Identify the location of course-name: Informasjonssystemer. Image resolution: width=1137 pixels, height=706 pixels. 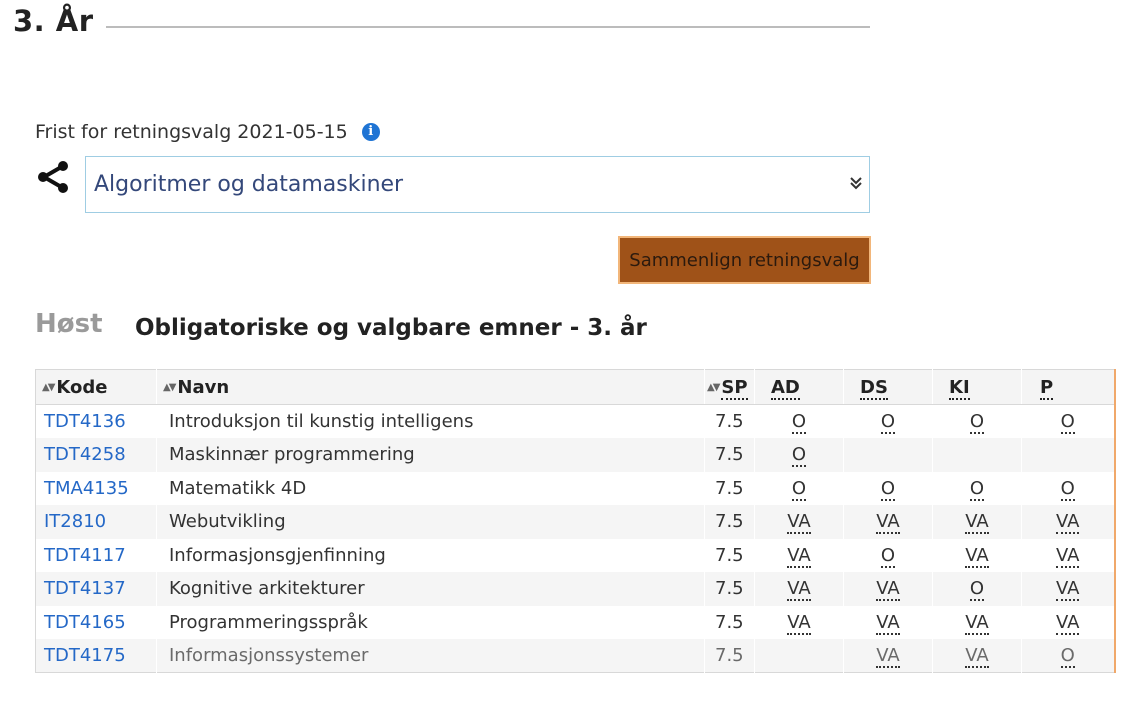
(430, 656).